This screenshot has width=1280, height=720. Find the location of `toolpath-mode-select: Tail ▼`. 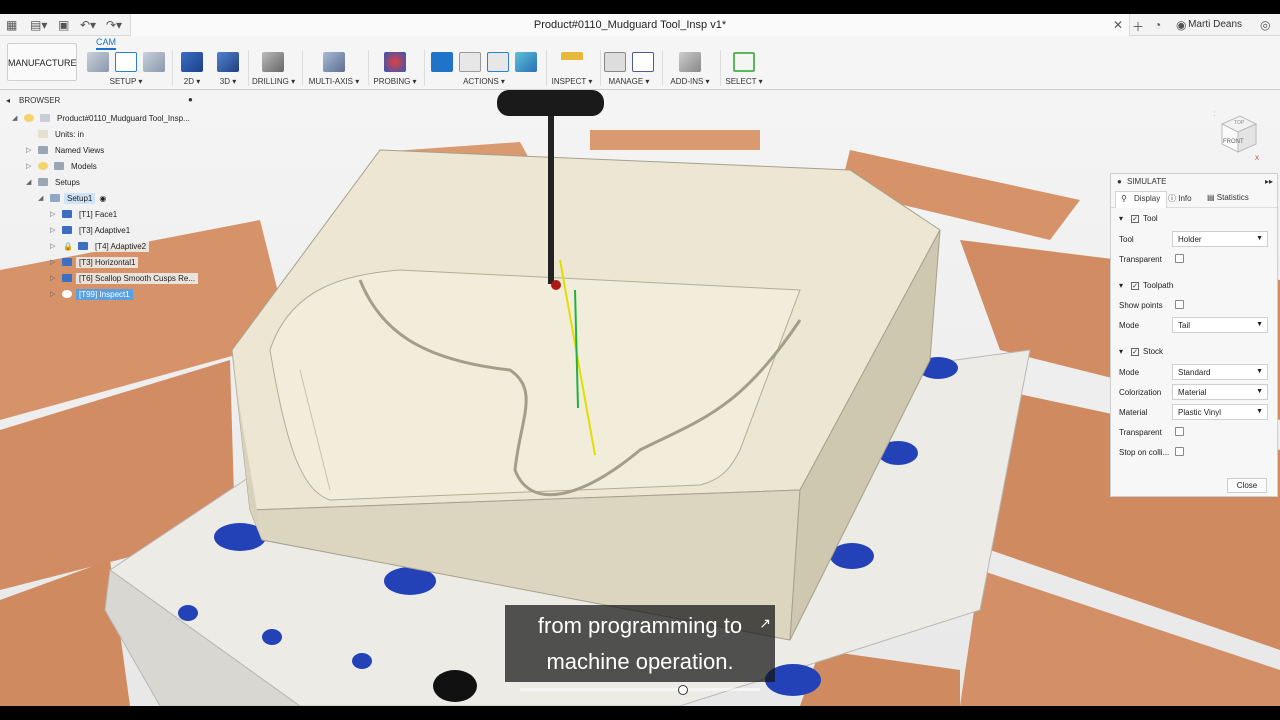

toolpath-mode-select: Tail ▼ is located at coordinates (1220, 325).